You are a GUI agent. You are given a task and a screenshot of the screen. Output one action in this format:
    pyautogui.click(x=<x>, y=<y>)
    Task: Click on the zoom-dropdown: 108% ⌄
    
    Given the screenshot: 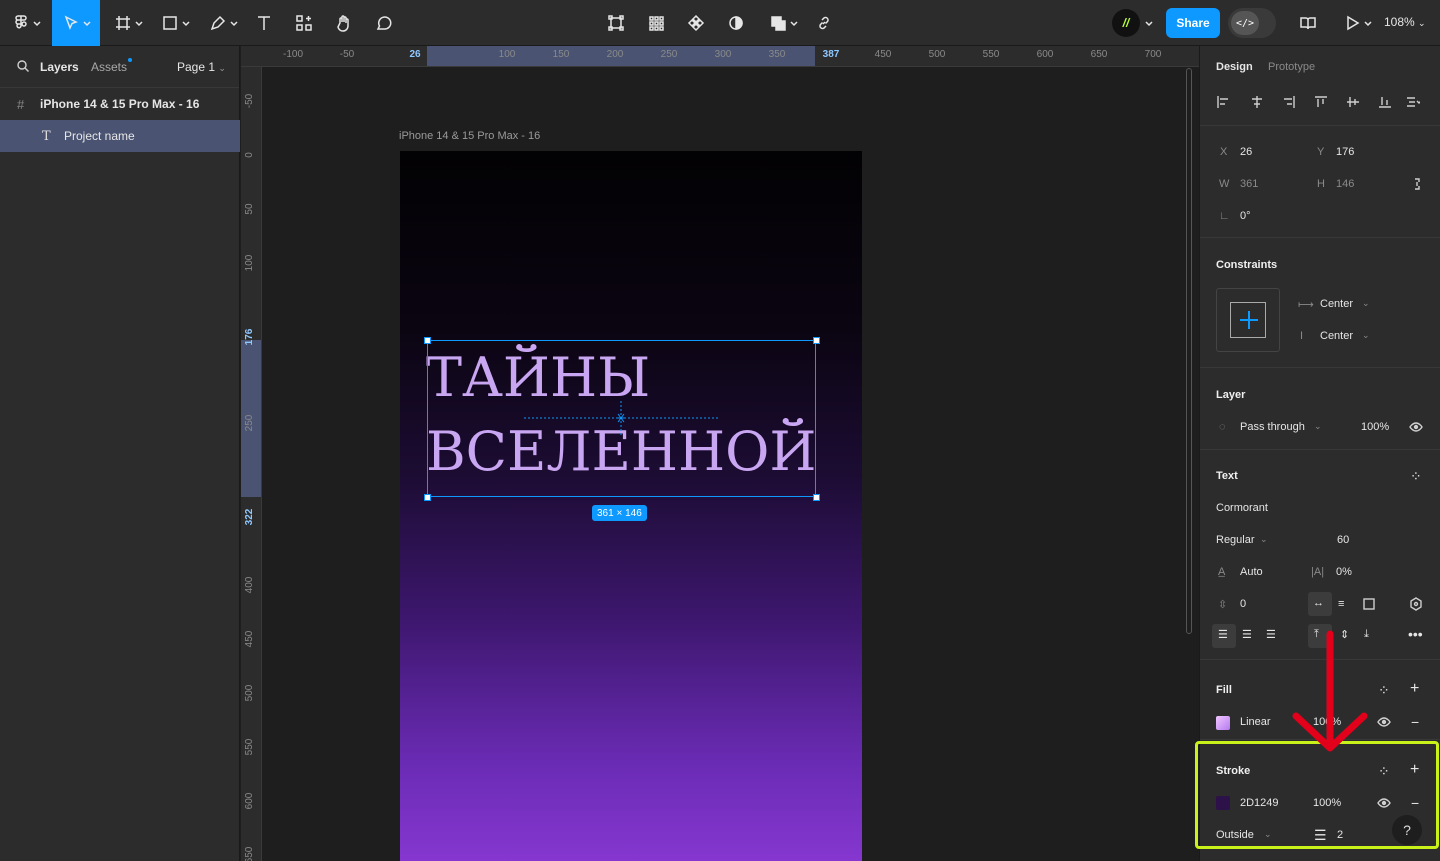 What is the action you would take?
    pyautogui.click(x=1405, y=22)
    